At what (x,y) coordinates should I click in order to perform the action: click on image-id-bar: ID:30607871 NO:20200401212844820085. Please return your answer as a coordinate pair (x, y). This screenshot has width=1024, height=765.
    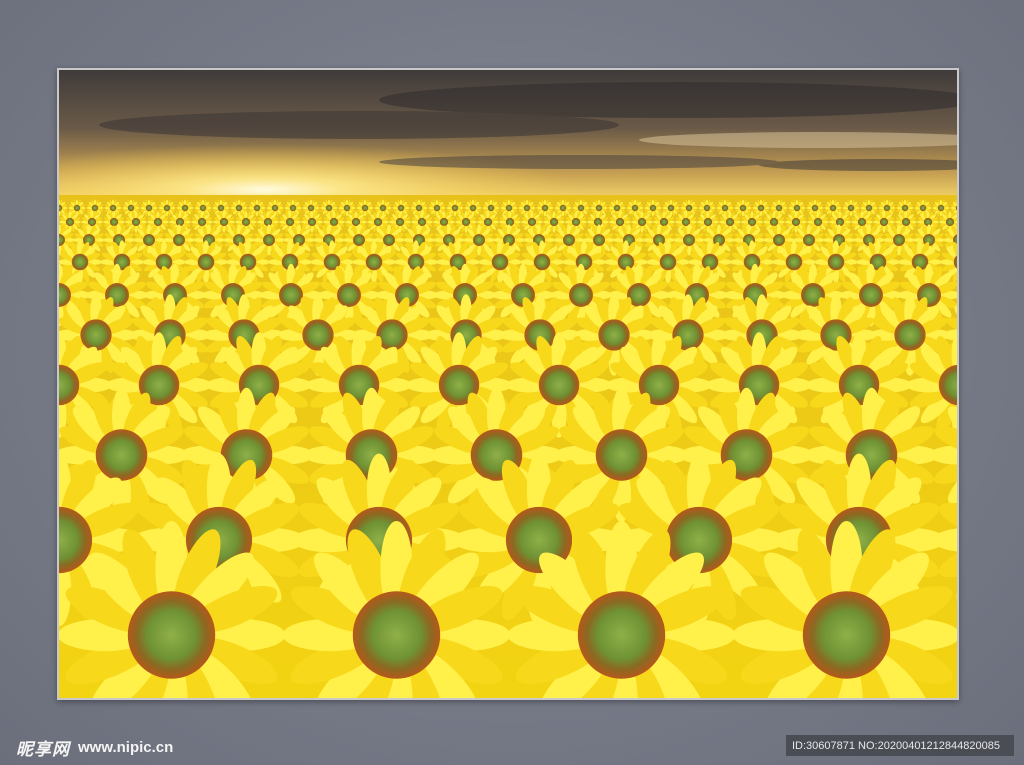
    Looking at the image, I should click on (900, 745).